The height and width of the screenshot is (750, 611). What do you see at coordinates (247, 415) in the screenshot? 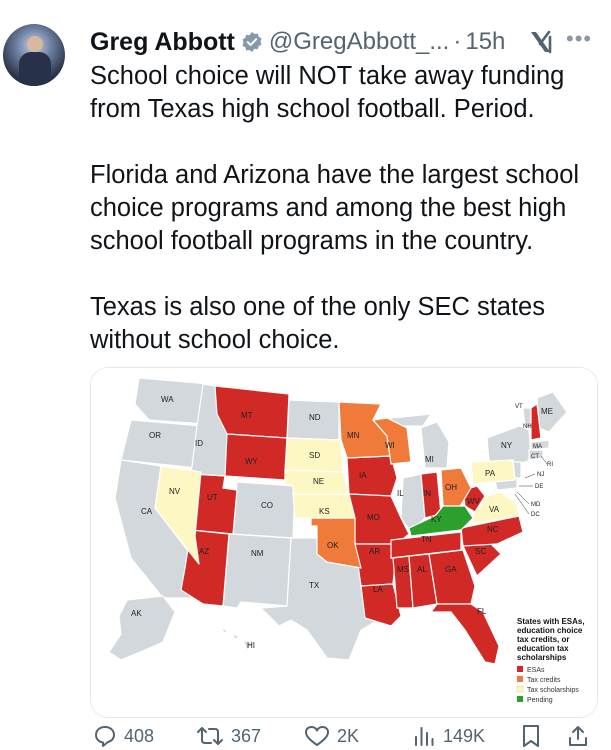
I see `label-MT: MT` at bounding box center [247, 415].